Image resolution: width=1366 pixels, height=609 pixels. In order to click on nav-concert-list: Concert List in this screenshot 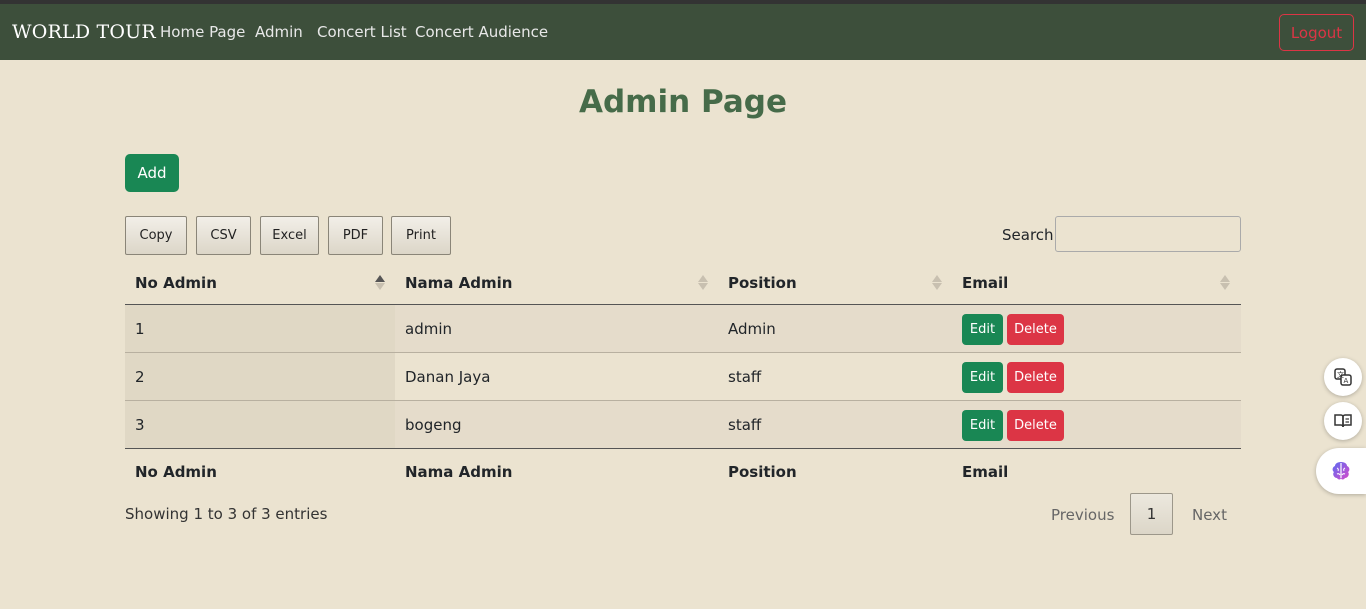, I will do `click(362, 32)`.